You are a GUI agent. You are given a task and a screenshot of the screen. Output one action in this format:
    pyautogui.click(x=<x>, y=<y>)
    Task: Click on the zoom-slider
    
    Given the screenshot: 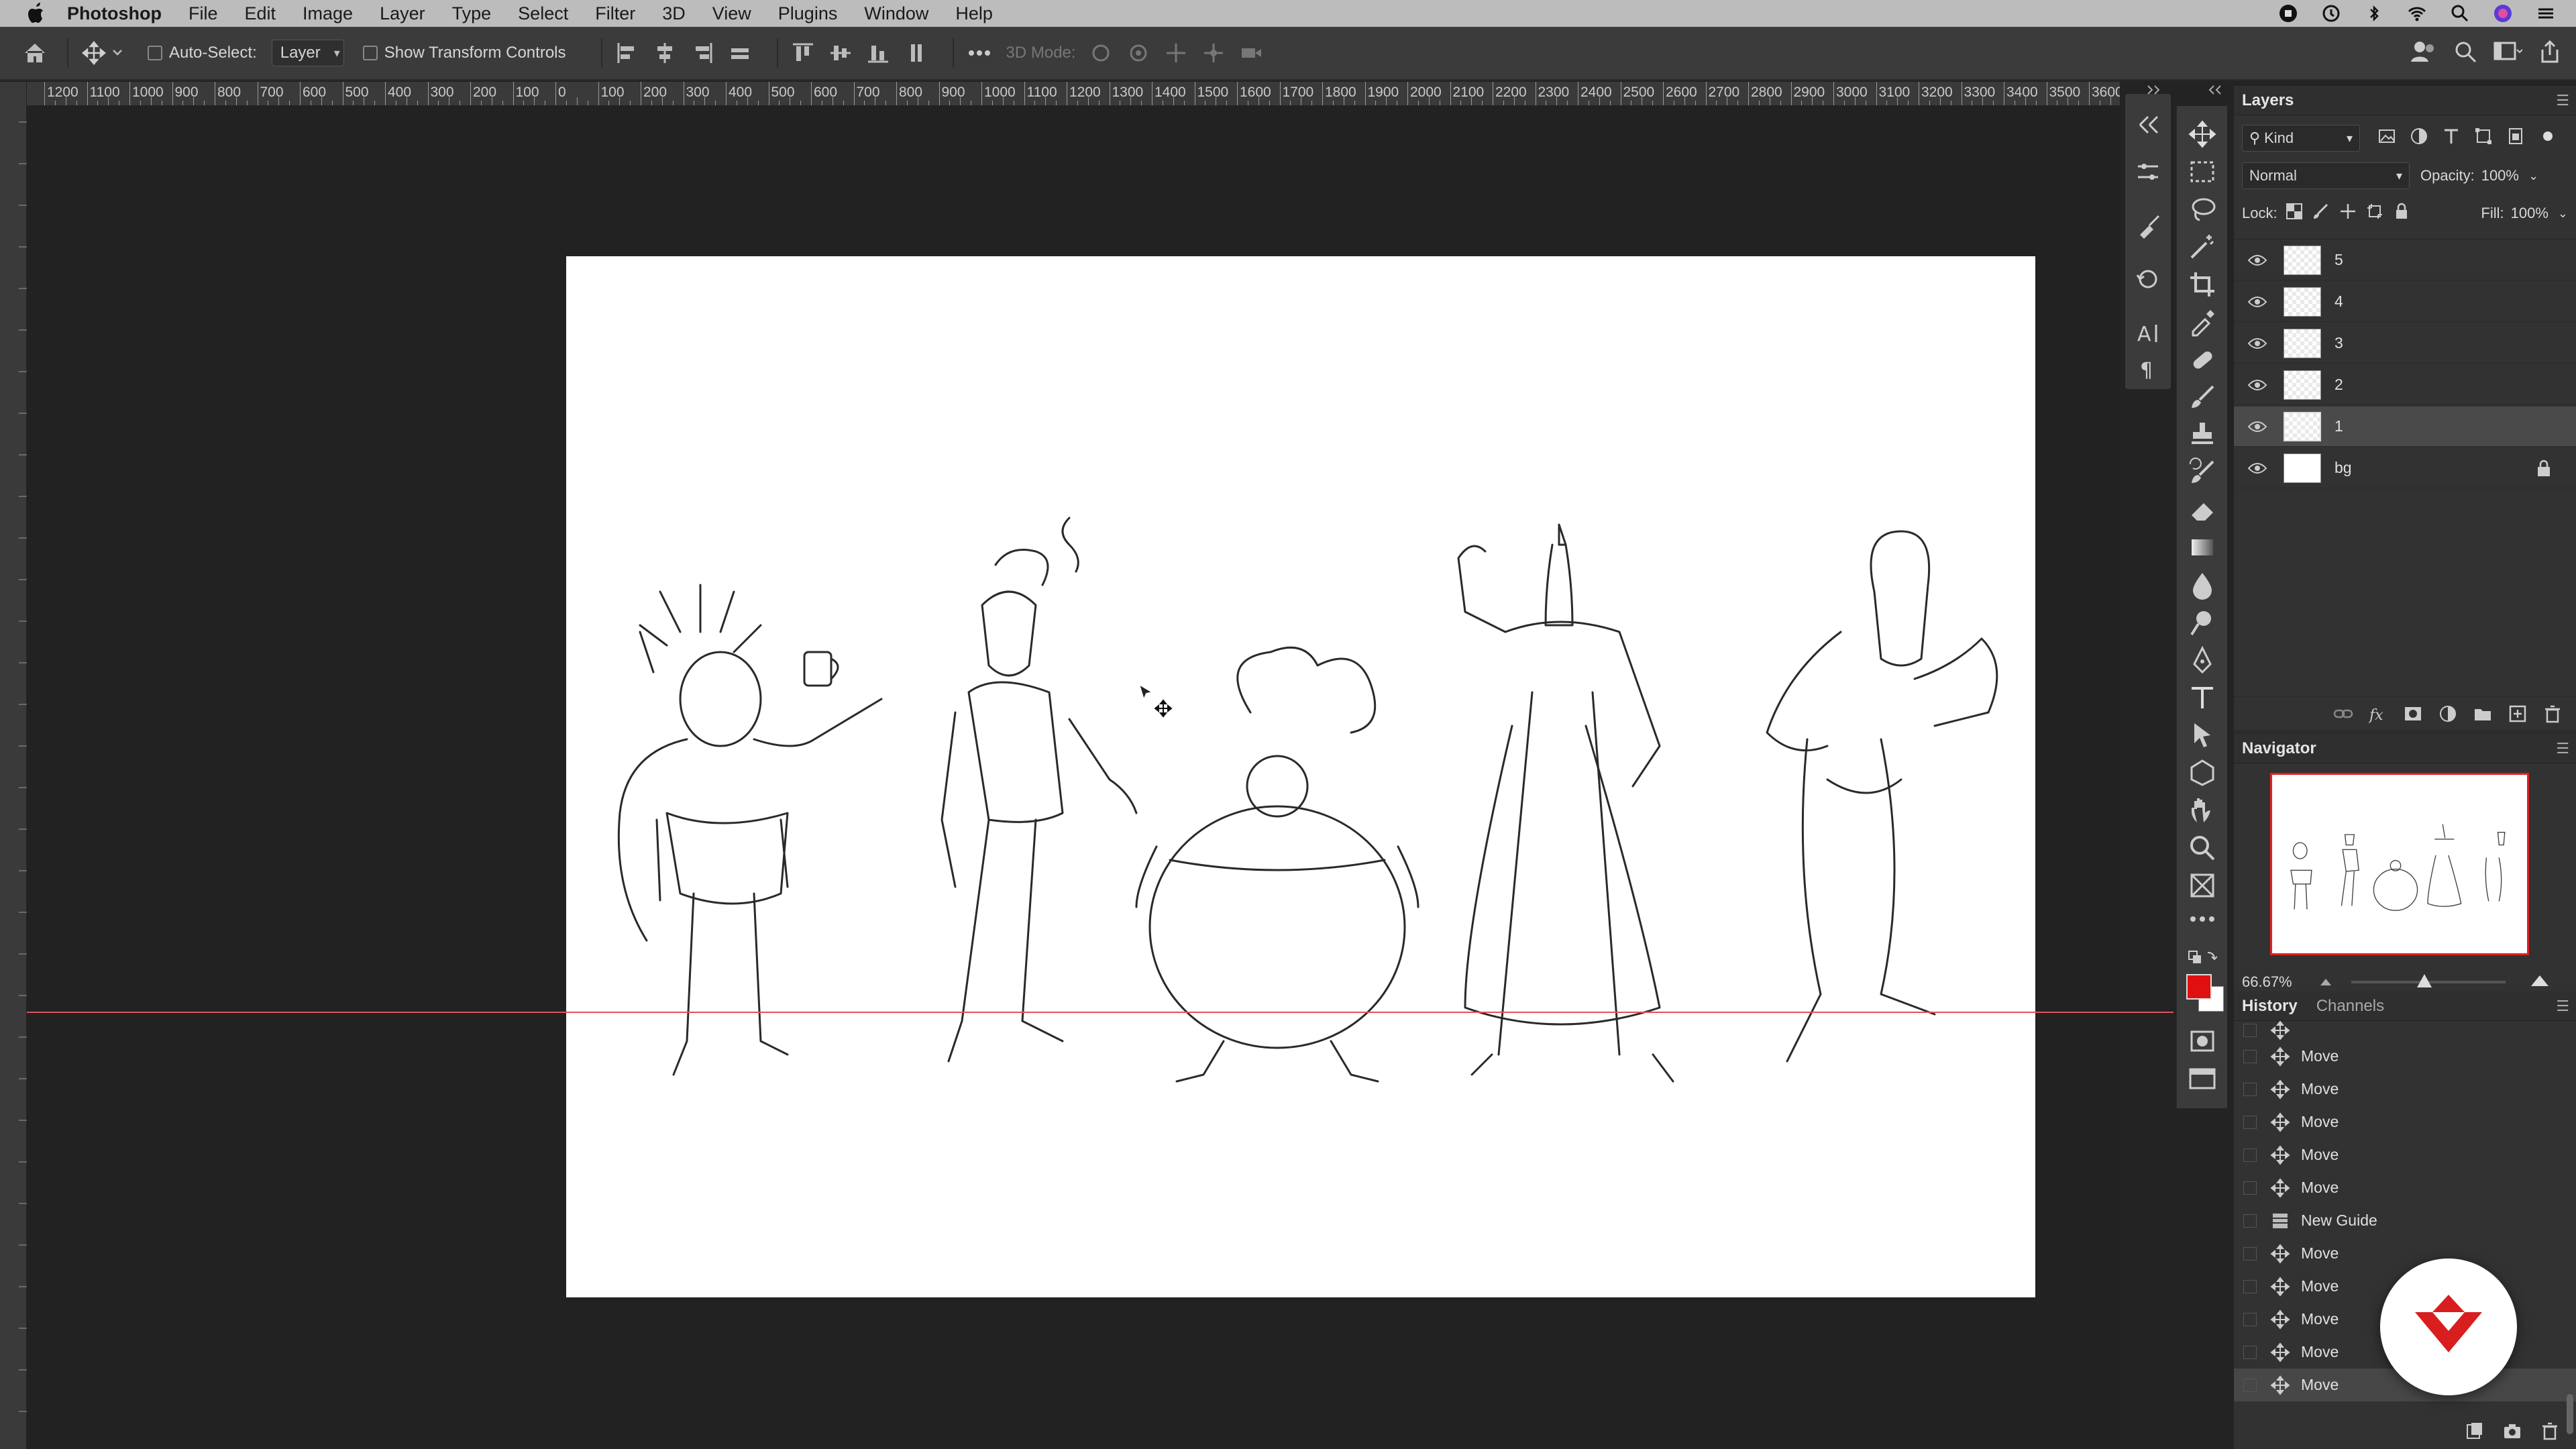 What is the action you would take?
    pyautogui.click(x=2428, y=980)
    